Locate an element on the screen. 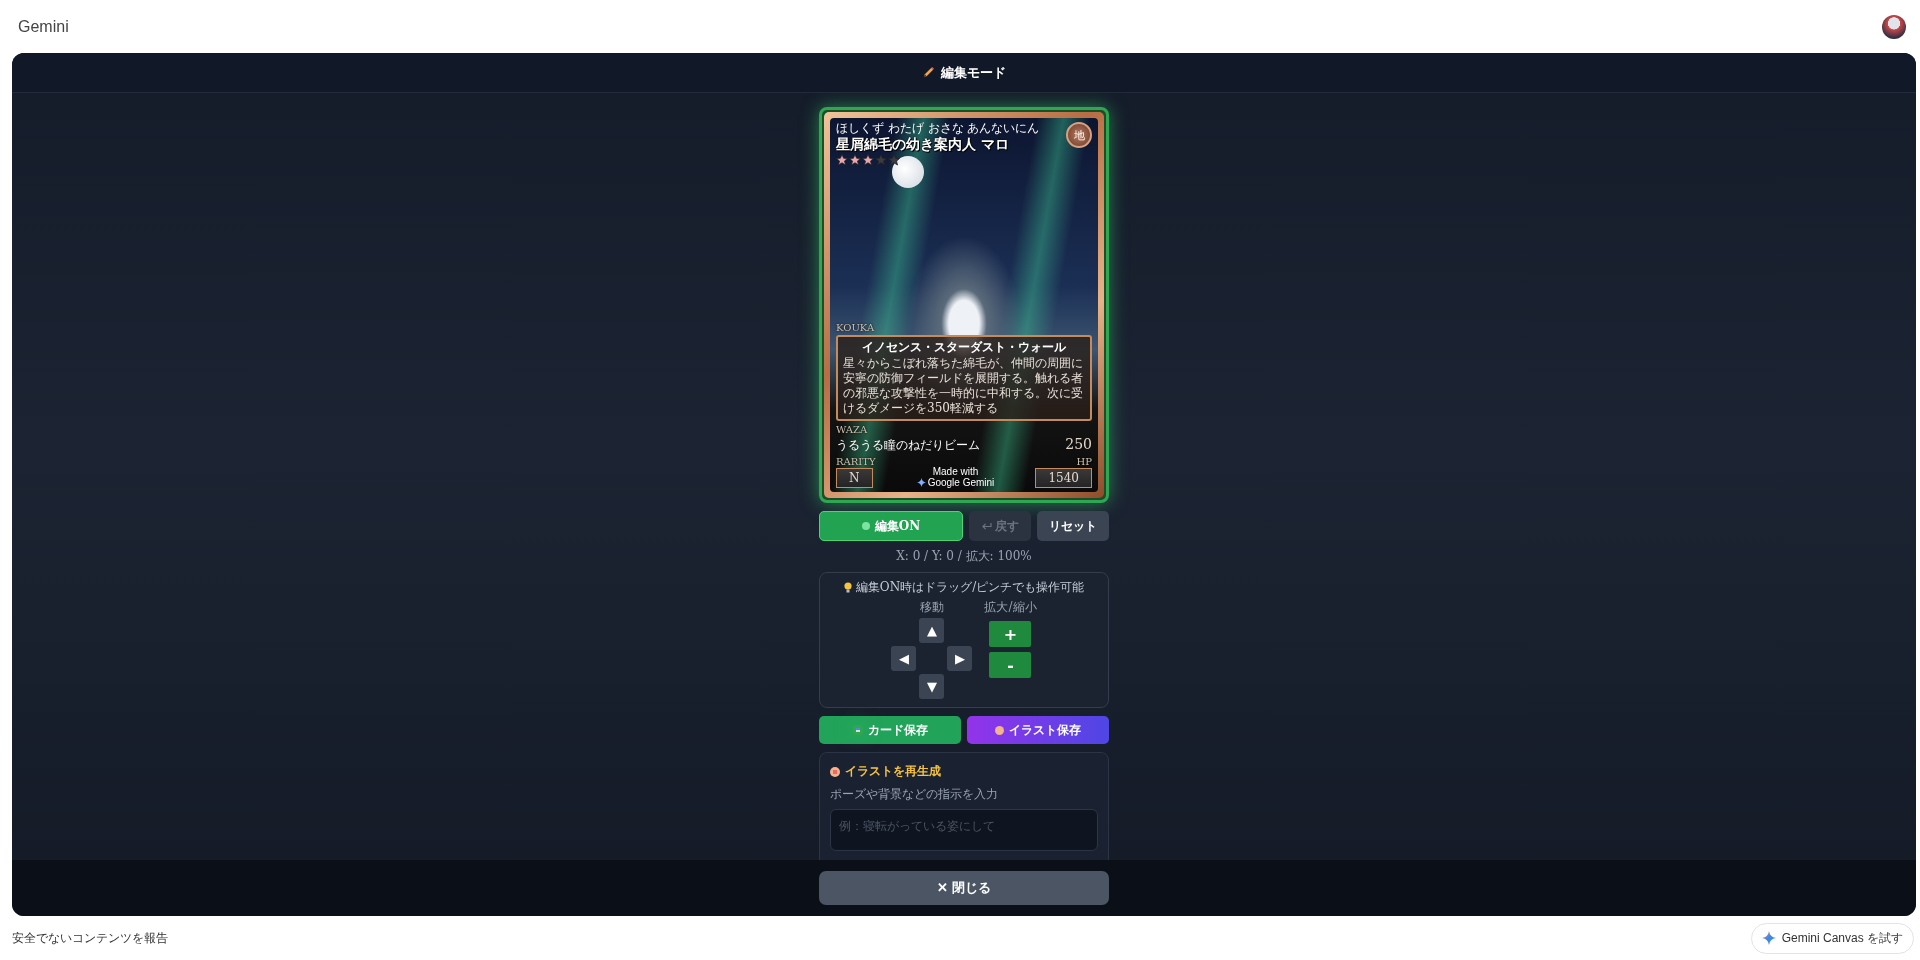 The image size is (1920, 960). save-button: イラスト保存 is located at coordinates (1038, 730).